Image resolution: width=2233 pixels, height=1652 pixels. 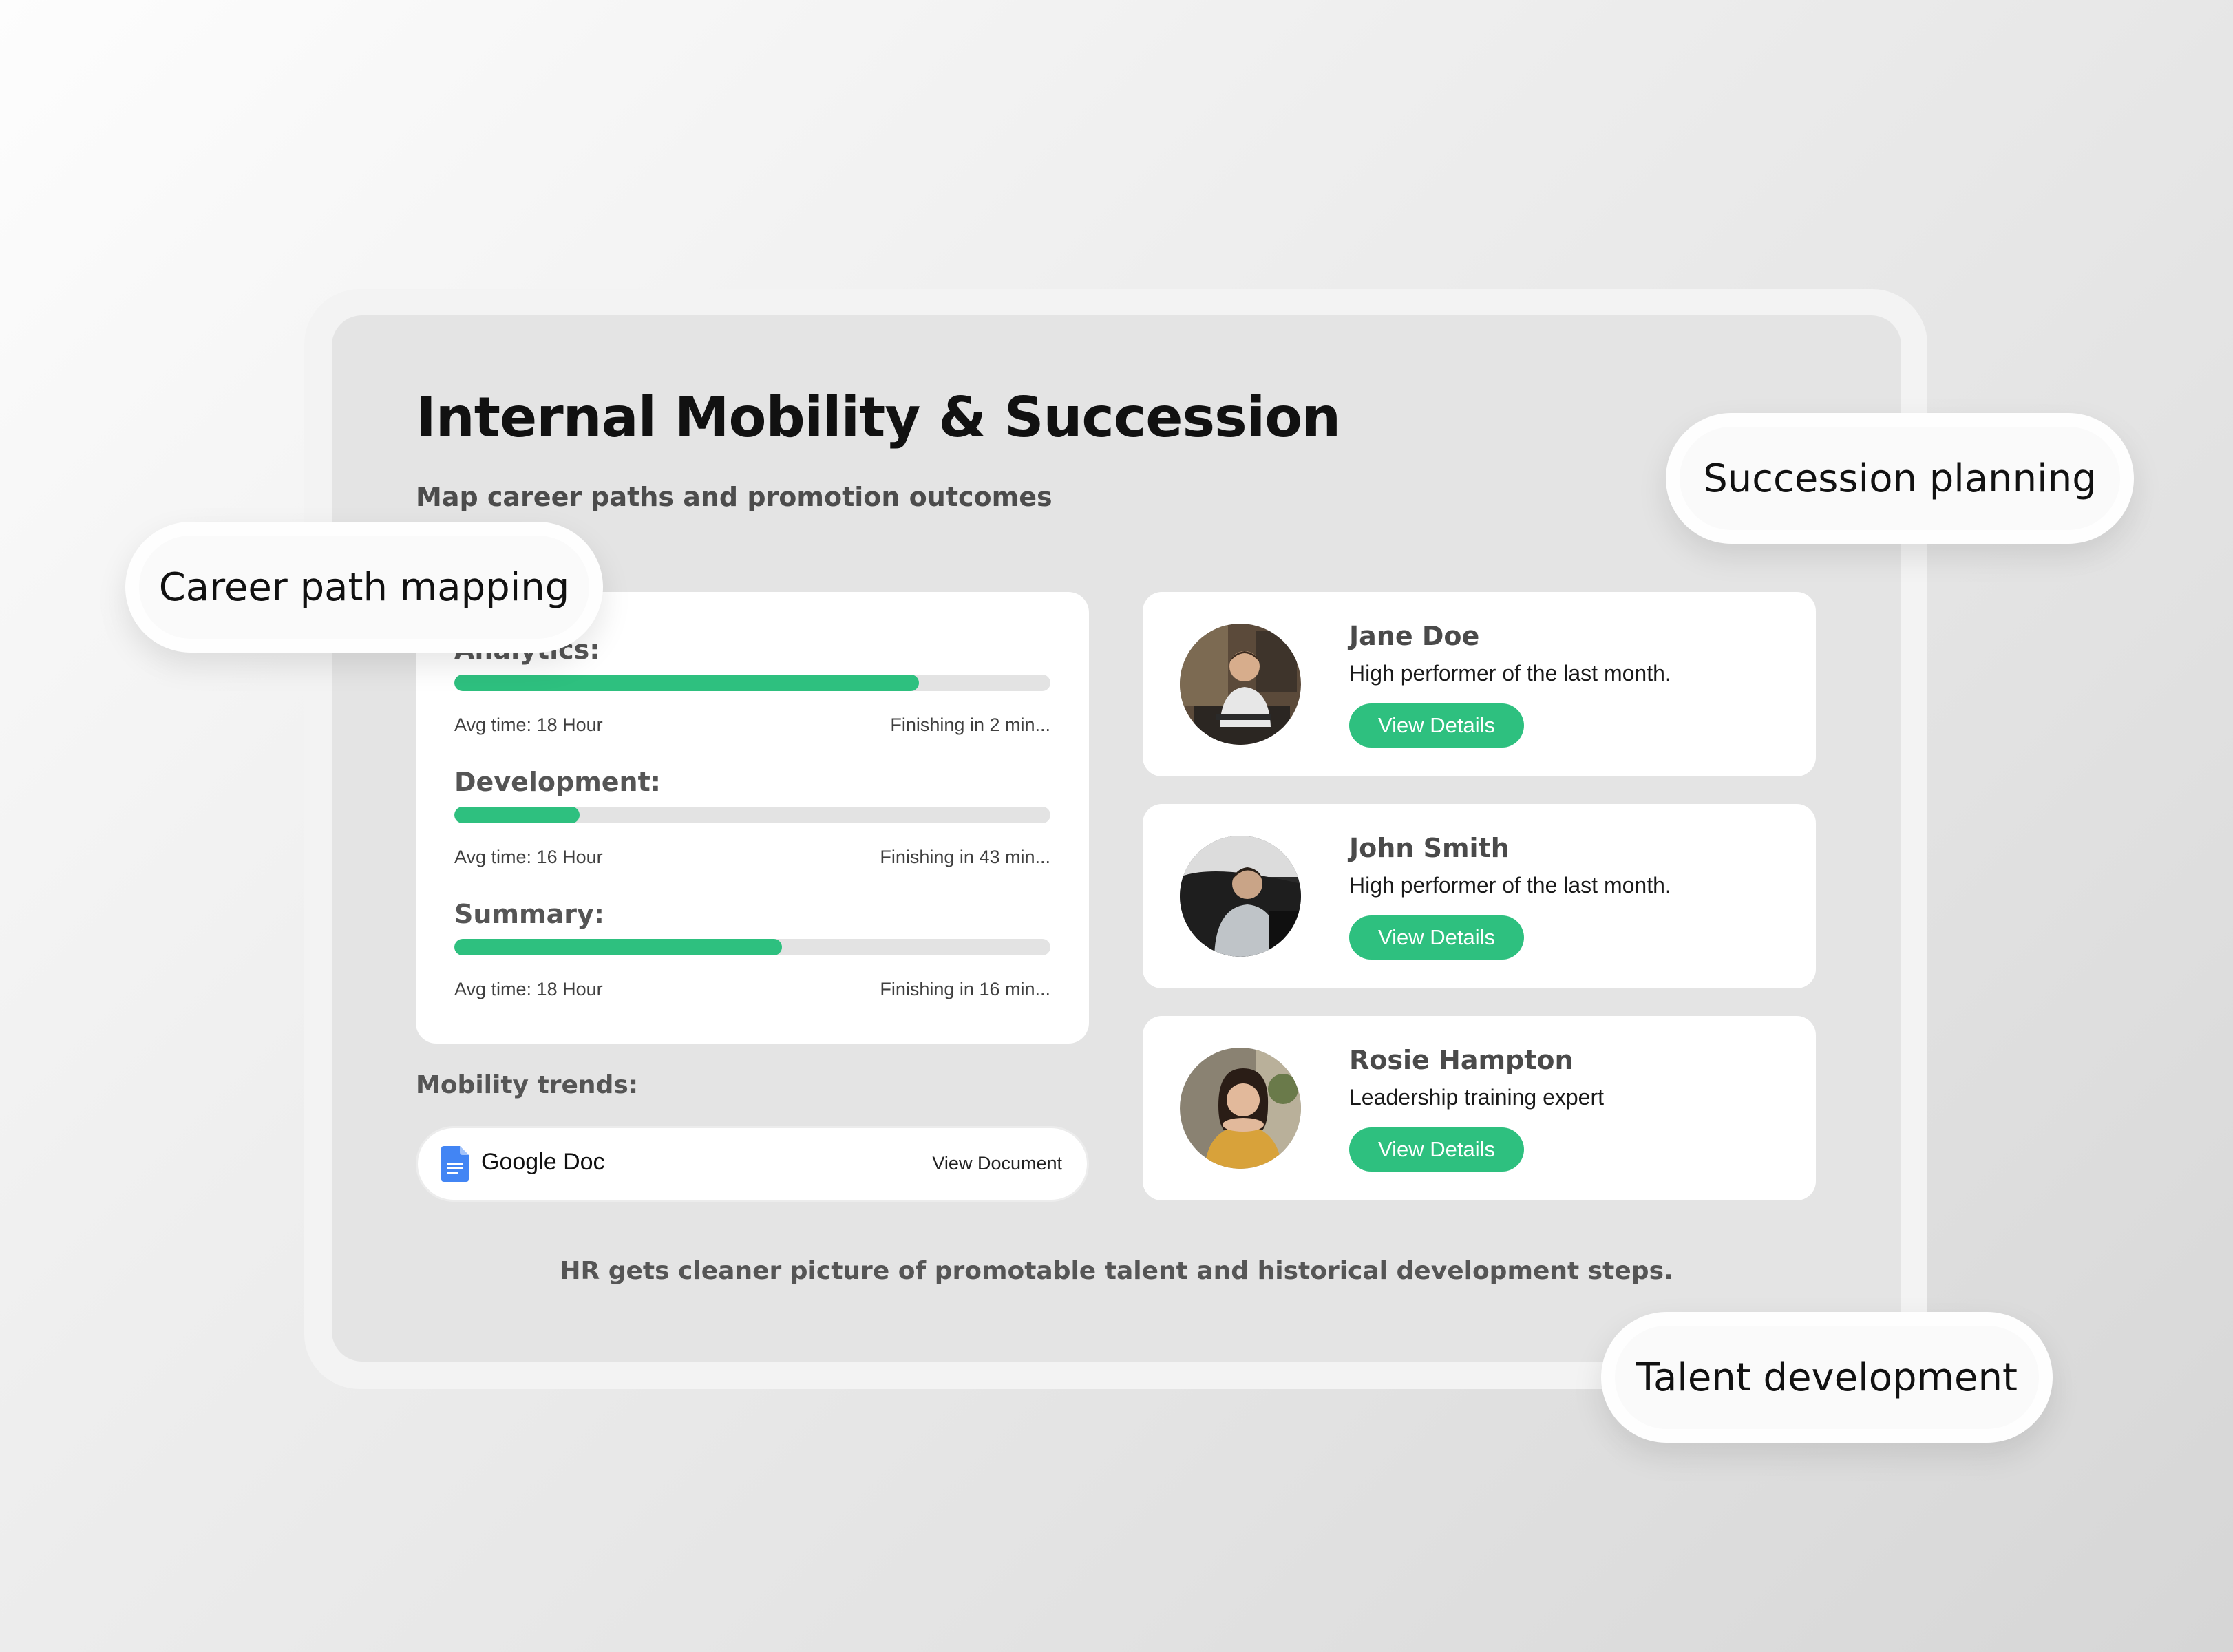 What do you see at coordinates (529, 914) in the screenshot?
I see `task-label: Summary:` at bounding box center [529, 914].